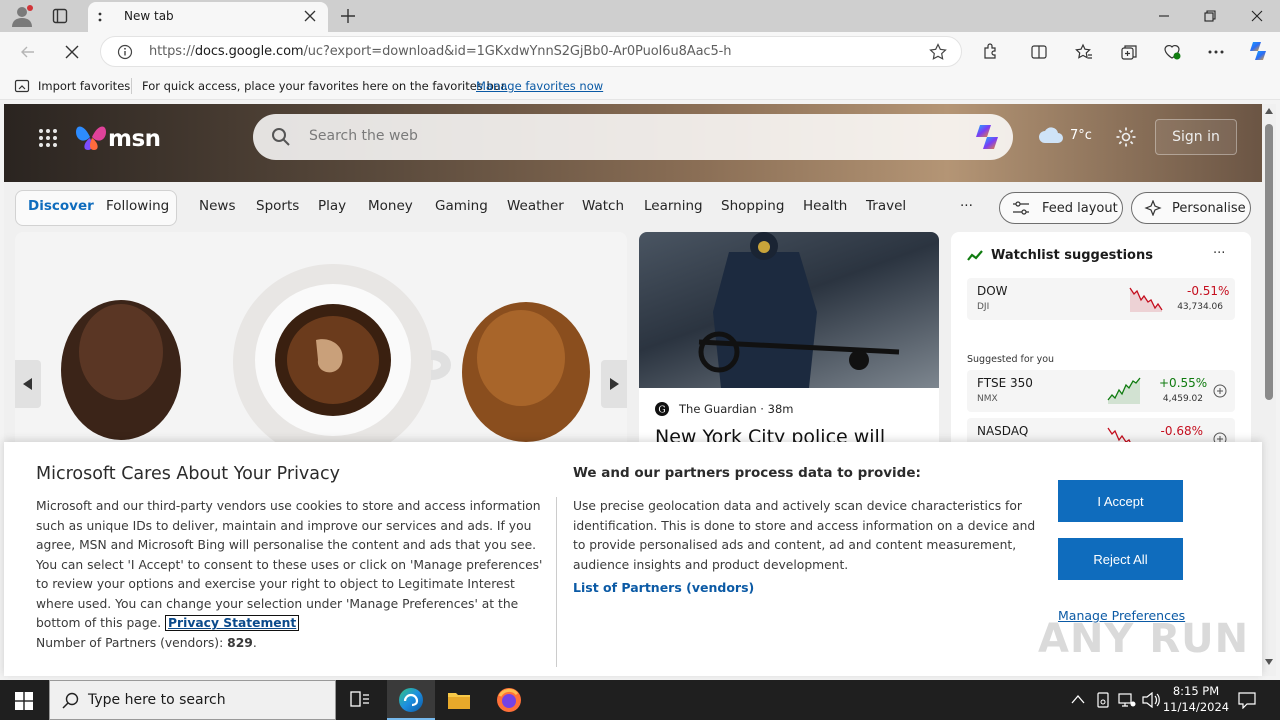  What do you see at coordinates (1164, 16) in the screenshot?
I see `minimize-button` at bounding box center [1164, 16].